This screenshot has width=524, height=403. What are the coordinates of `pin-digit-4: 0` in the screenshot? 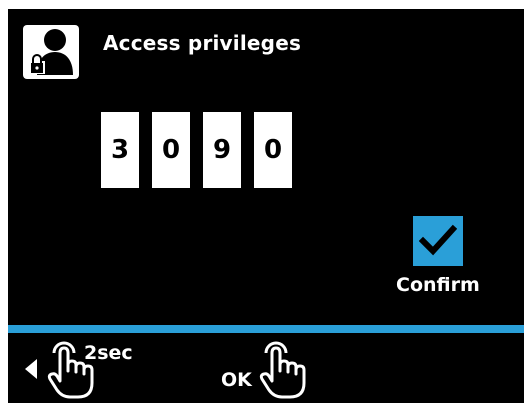 It's located at (273, 150).